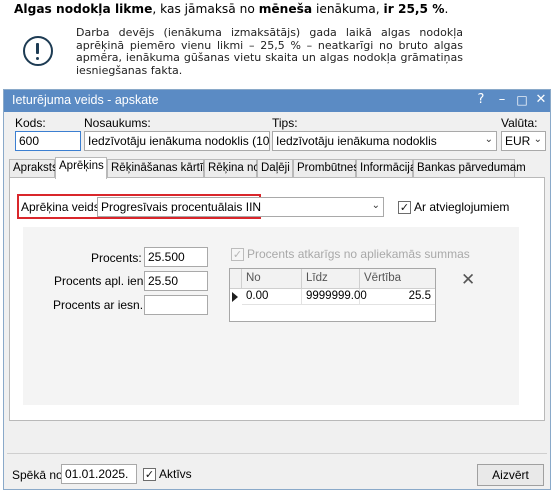 The width and height of the screenshot is (554, 493). What do you see at coordinates (462, 207) in the screenshot?
I see `ar-atvieglojumiem-label: Ar atvieglojumiem` at bounding box center [462, 207].